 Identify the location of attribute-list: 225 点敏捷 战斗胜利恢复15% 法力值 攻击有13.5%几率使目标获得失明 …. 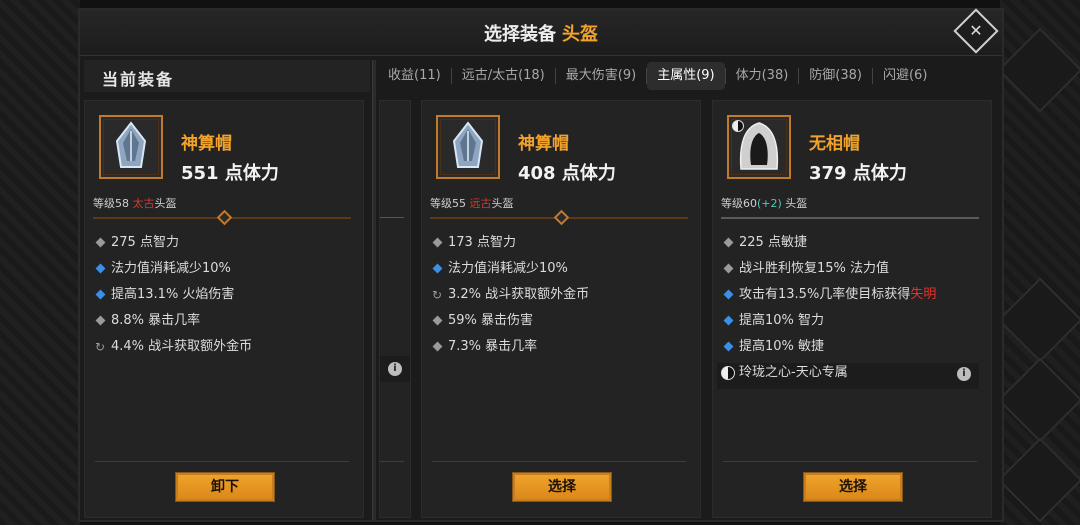
(848, 311).